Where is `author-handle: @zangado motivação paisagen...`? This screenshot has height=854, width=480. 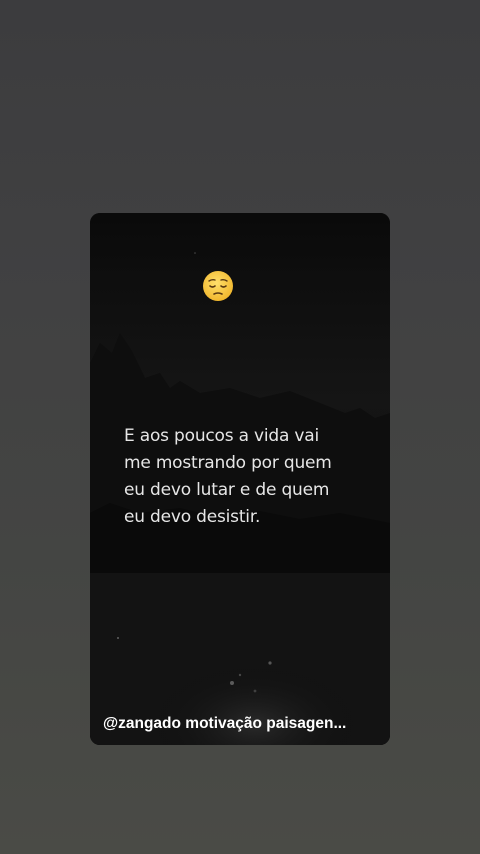 author-handle: @zangado motivação paisagen... is located at coordinates (241, 724).